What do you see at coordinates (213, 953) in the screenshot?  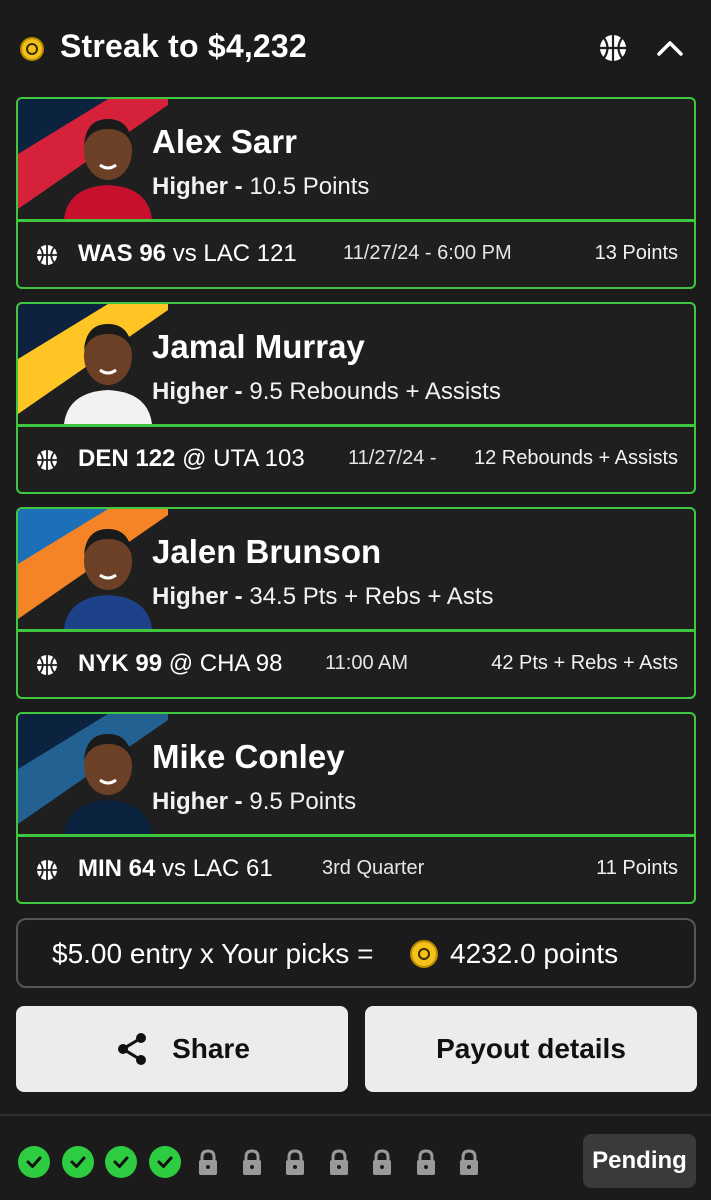 I see `entry-text: $5.00 entry x Your picks =` at bounding box center [213, 953].